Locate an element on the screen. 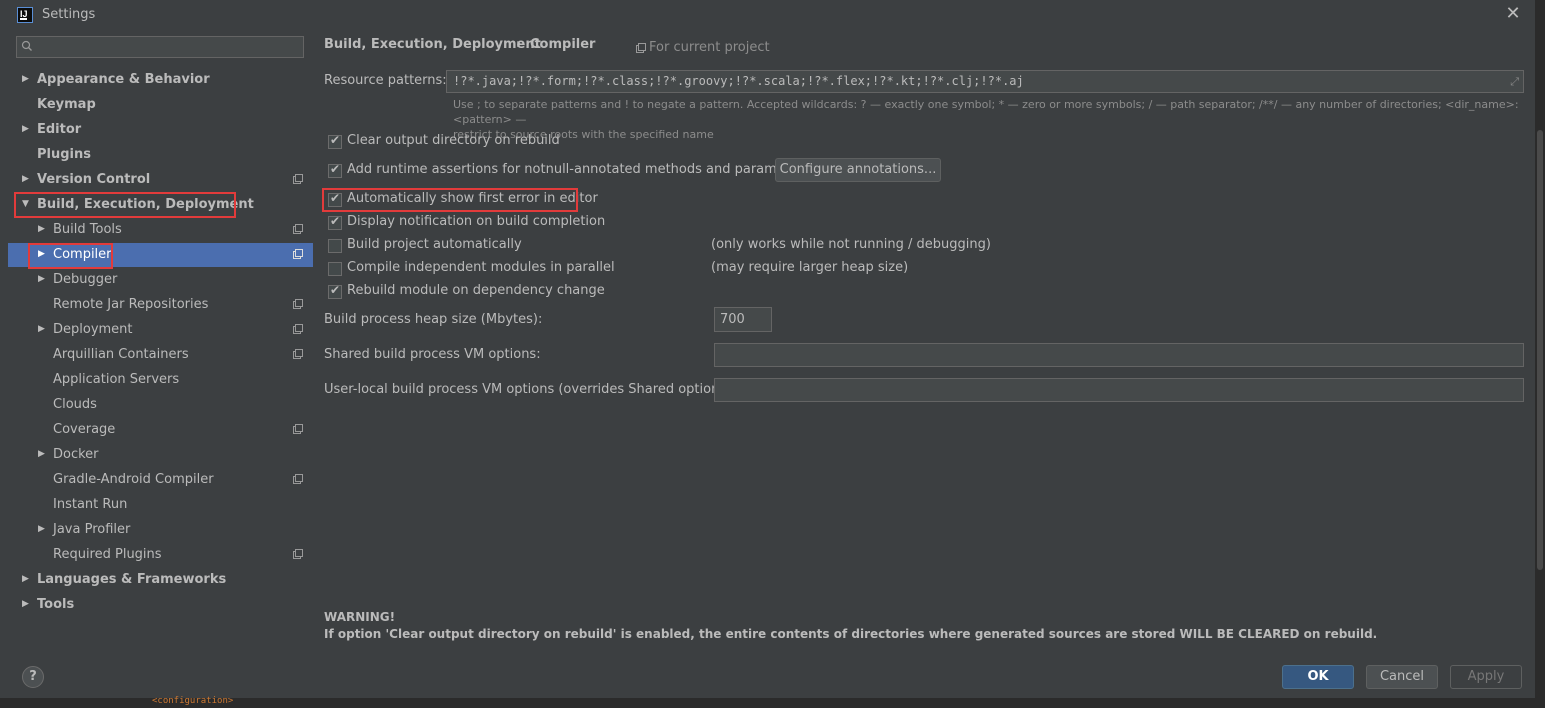 This screenshot has width=1545, height=708. clear-output-label: Clear output directory on rebuild is located at coordinates (453, 140).